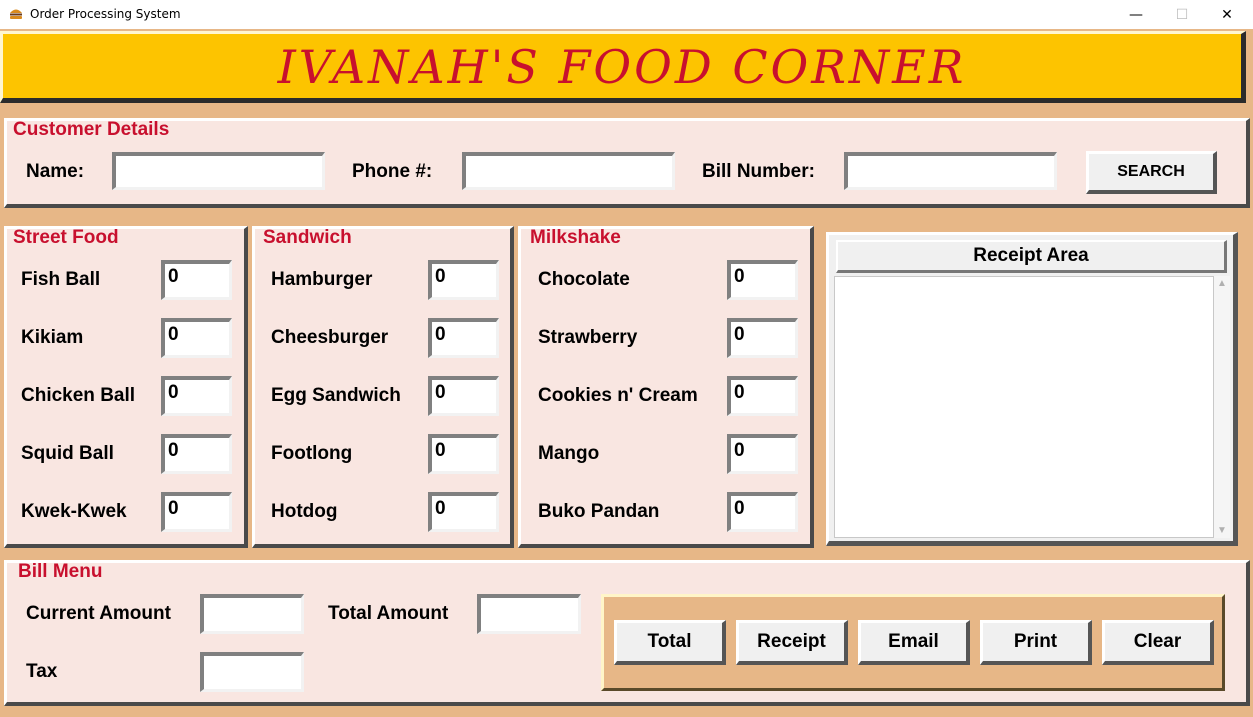 This screenshot has height=717, width=1253. Describe the element at coordinates (322, 279) in the screenshot. I see `hamburger-label: Hamburger` at that location.